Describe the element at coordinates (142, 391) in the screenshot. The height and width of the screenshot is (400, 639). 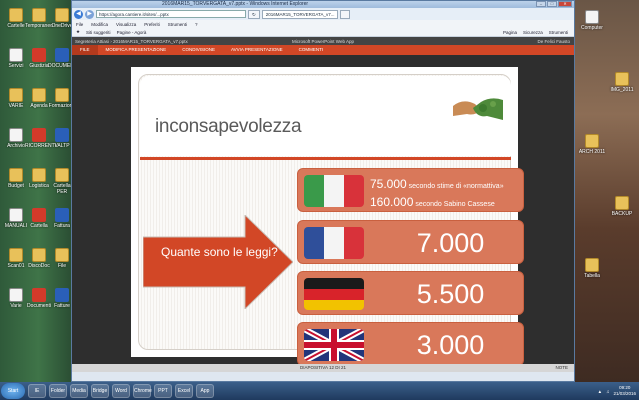
I see `taskbar-app-button: Chrome` at that location.